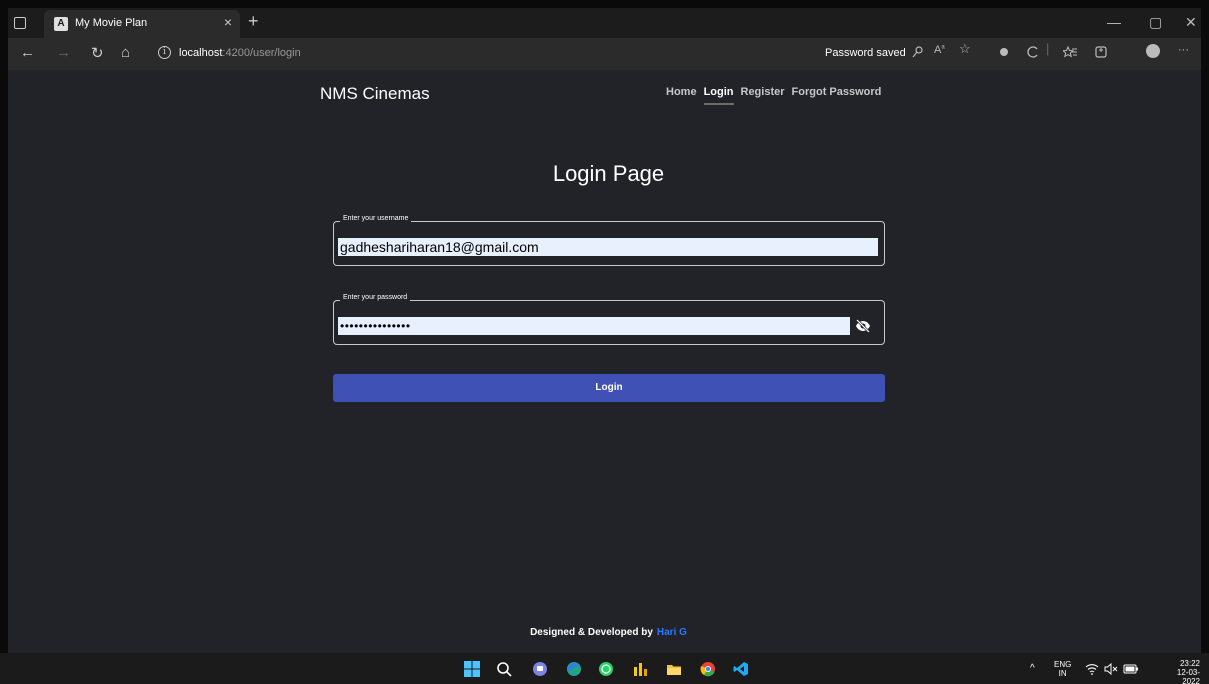 The width and height of the screenshot is (1209, 684). I want to click on url-path: :4200/user/login, so click(261, 53).